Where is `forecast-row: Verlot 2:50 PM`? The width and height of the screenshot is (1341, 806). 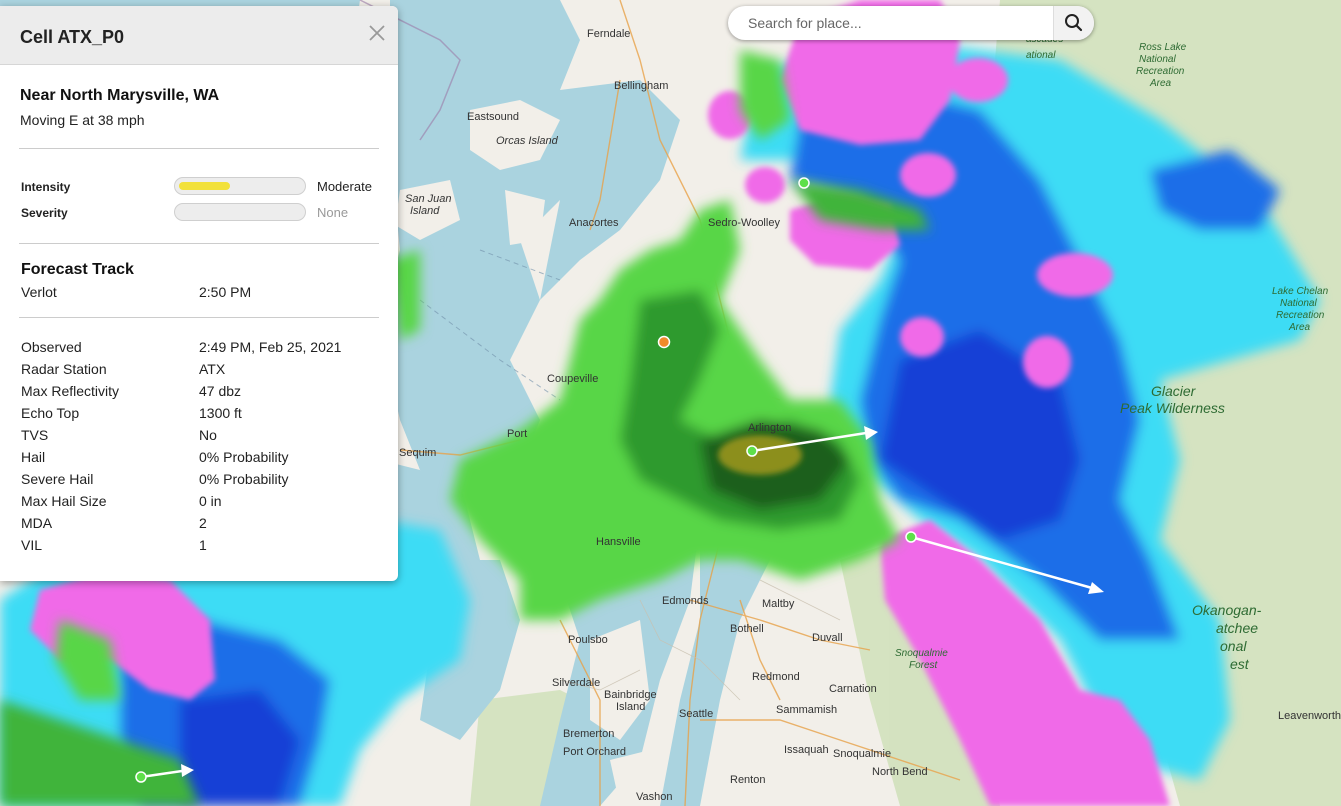
forecast-row: Verlot 2:50 PM is located at coordinates (199, 292).